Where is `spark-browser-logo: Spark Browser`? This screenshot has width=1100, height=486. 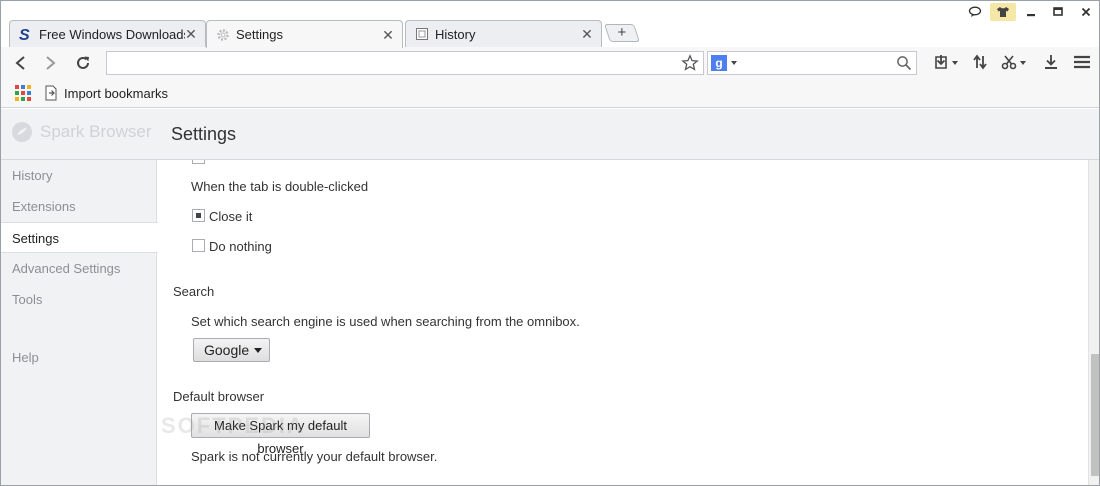
spark-browser-logo: Spark Browser is located at coordinates (81, 132).